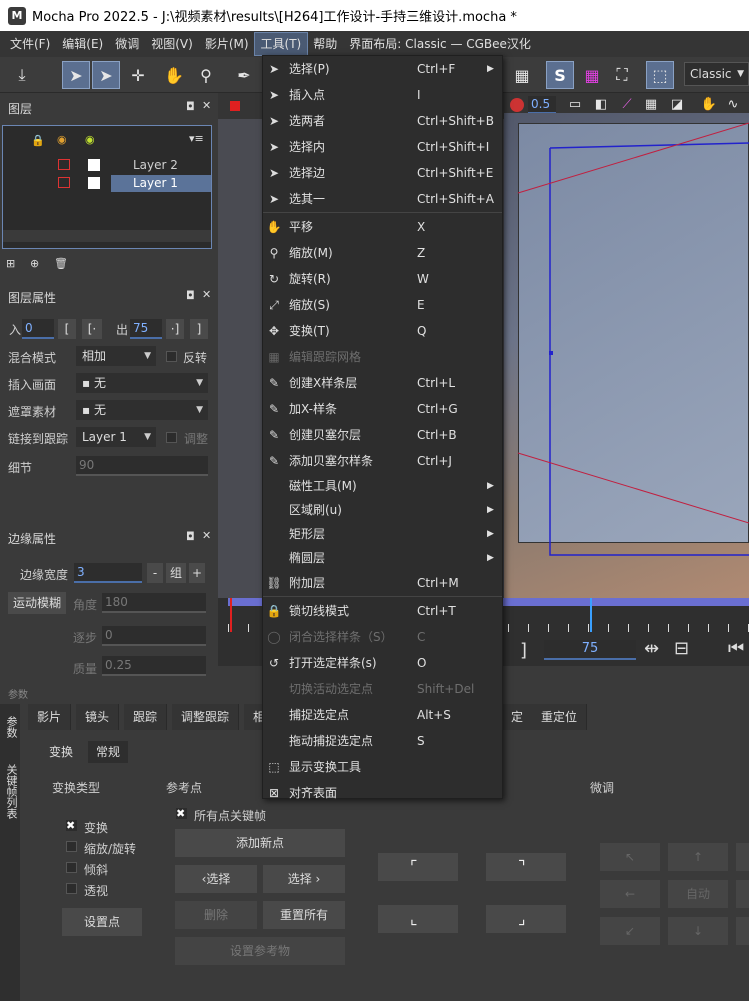 Image resolution: width=749 pixels, height=1001 pixels. What do you see at coordinates (206, 75) in the screenshot?
I see `zoom-icon: ⚲` at bounding box center [206, 75].